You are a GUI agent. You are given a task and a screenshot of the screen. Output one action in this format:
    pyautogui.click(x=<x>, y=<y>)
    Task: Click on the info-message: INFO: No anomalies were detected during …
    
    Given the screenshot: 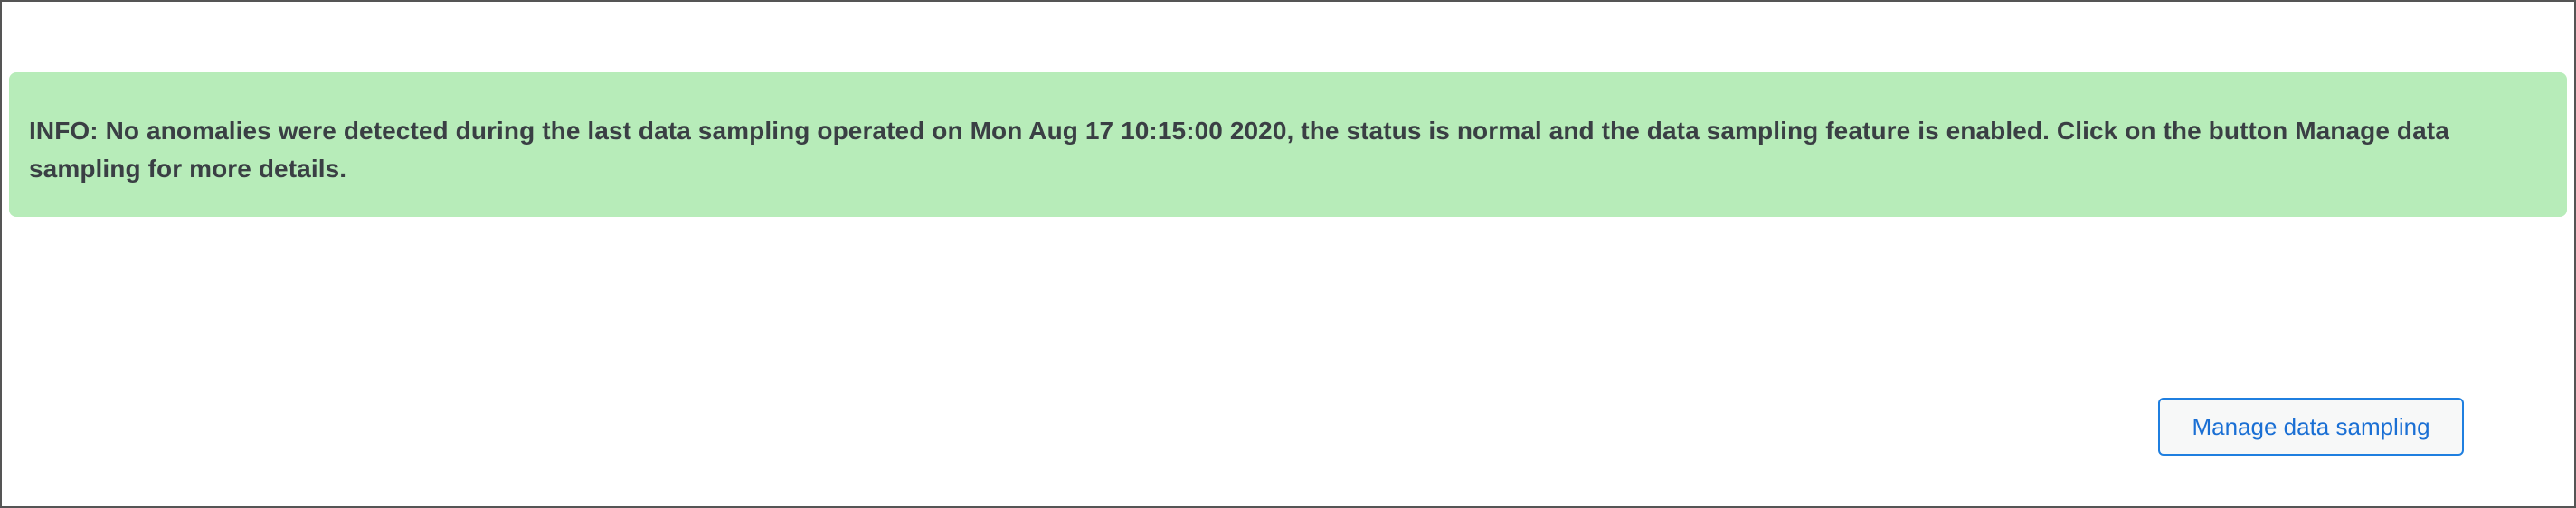 What is the action you would take?
    pyautogui.click(x=1239, y=150)
    